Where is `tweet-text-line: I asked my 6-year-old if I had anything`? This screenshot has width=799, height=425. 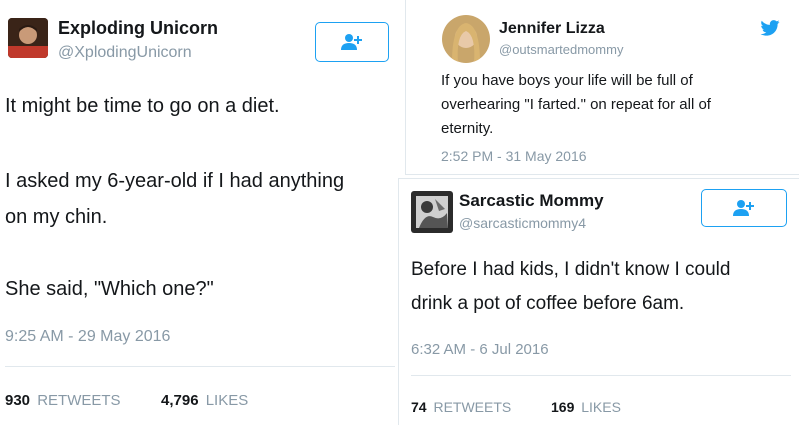 tweet-text-line: I asked my 6-year-old if I had anything is located at coordinates (175, 181).